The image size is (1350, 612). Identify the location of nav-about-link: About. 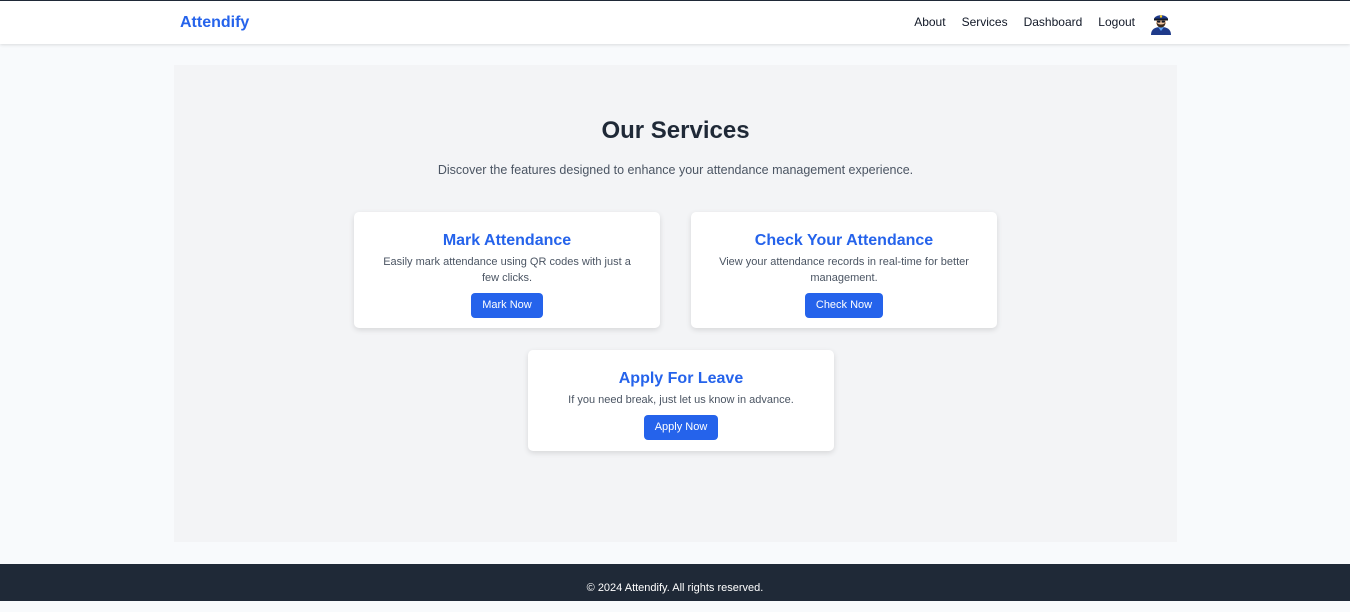
(929, 22).